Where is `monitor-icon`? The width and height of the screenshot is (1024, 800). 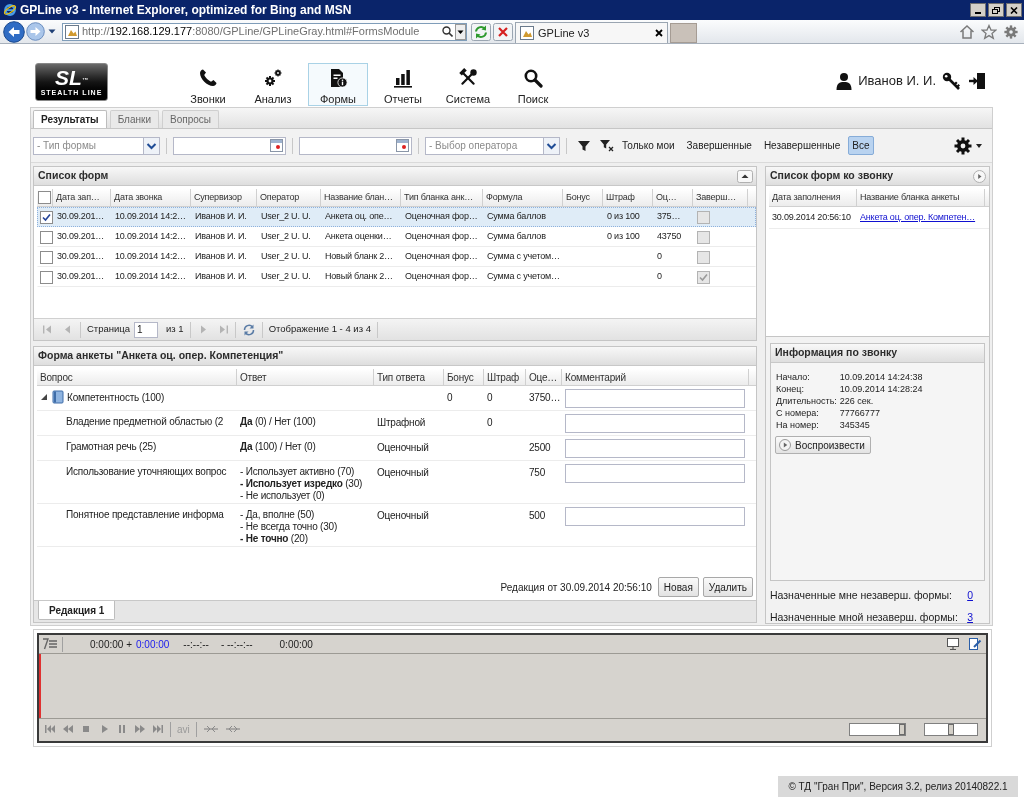
monitor-icon is located at coordinates (953, 644).